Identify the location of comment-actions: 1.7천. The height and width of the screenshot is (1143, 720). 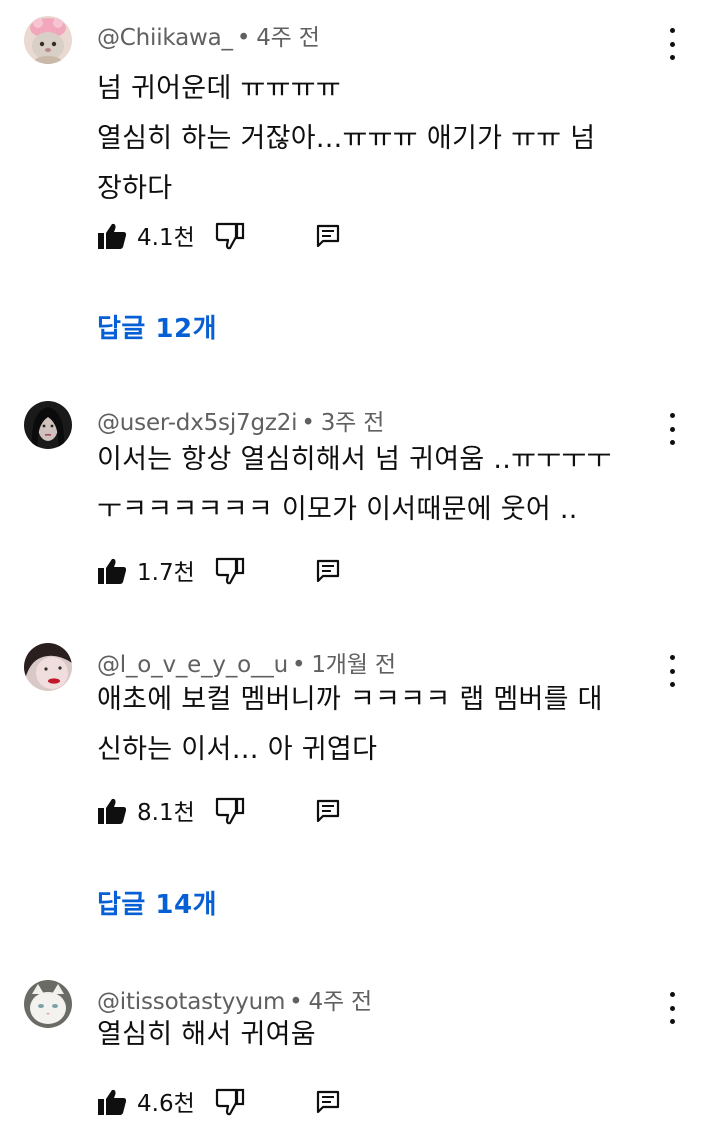
(227, 571).